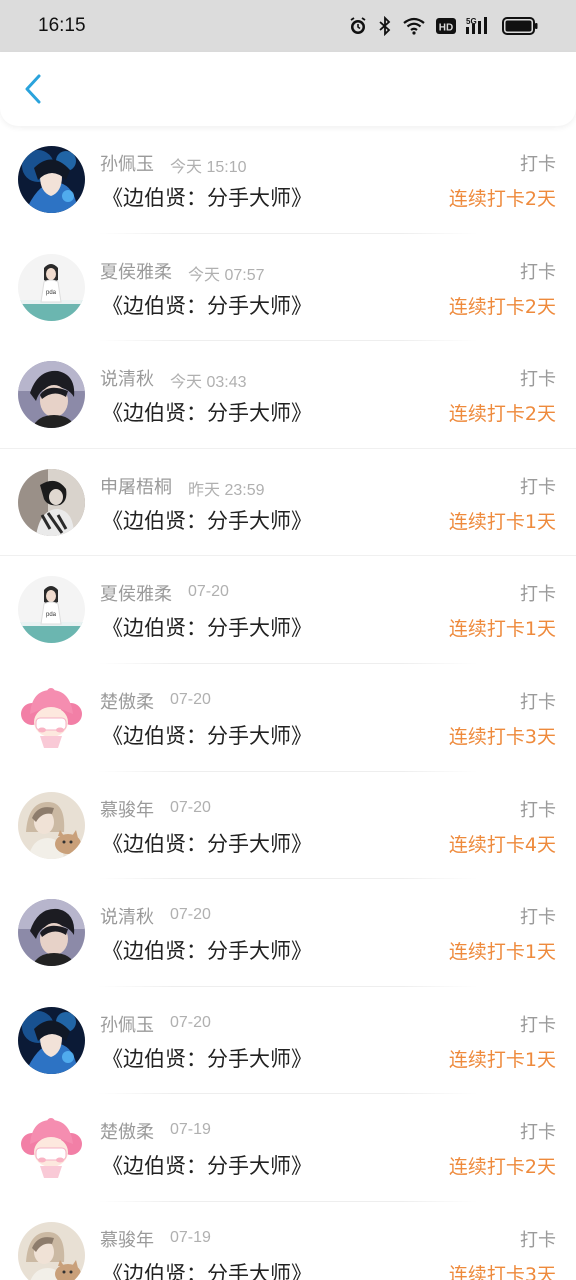 Image resolution: width=576 pixels, height=1280 pixels. I want to click on chevron-left-icon, so click(33, 89).